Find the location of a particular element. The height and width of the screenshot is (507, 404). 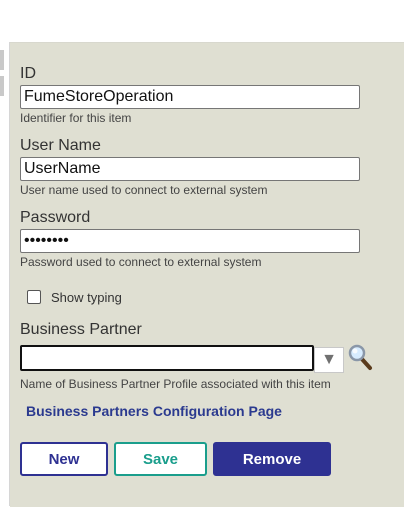

password-input is located at coordinates (190, 241).